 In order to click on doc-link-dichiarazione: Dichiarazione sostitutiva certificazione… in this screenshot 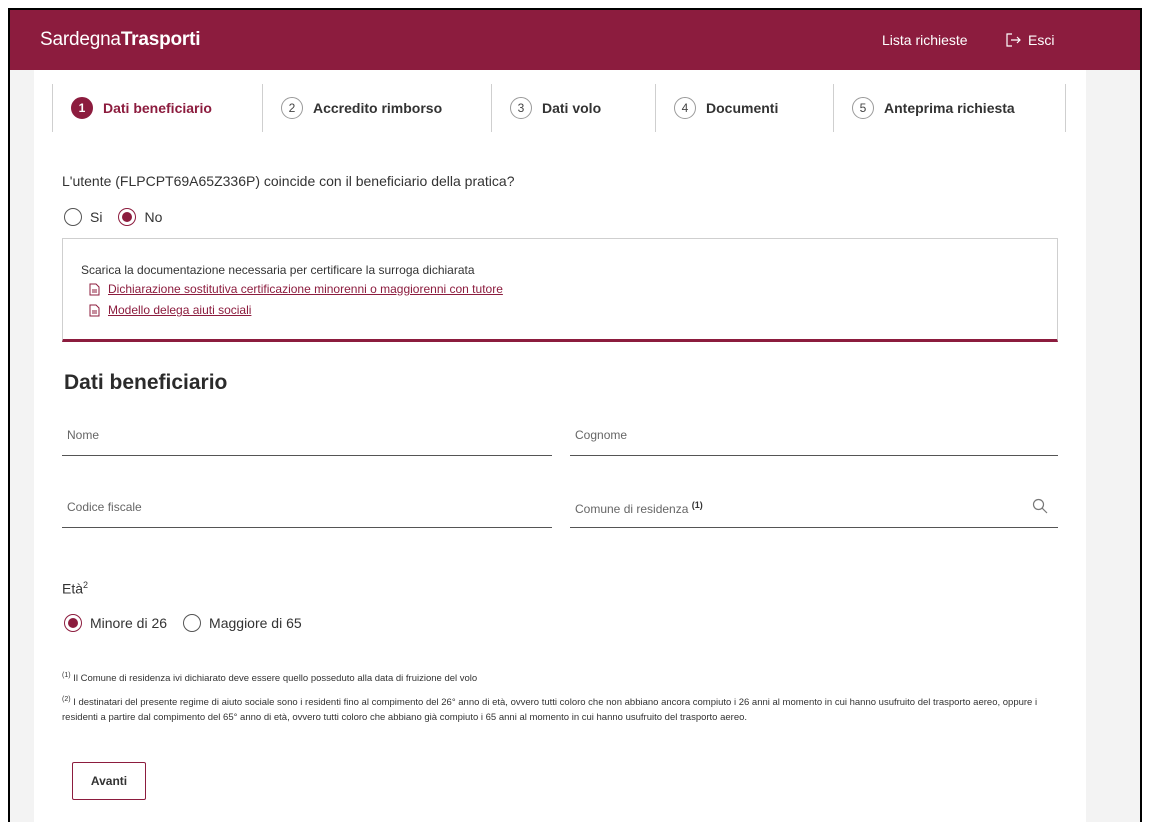, I will do `click(296, 289)`.